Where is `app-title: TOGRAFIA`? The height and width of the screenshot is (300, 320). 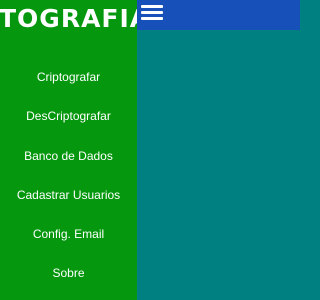
app-title: TOGRAFIA is located at coordinates (68, 18).